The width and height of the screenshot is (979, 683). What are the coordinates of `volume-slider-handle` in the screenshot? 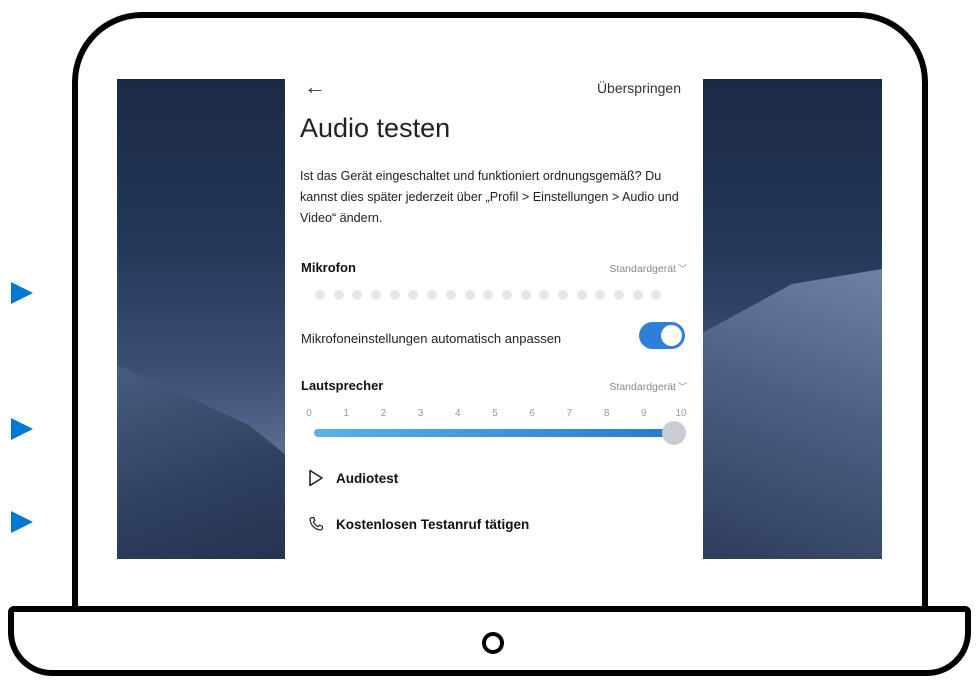 It's located at (674, 433).